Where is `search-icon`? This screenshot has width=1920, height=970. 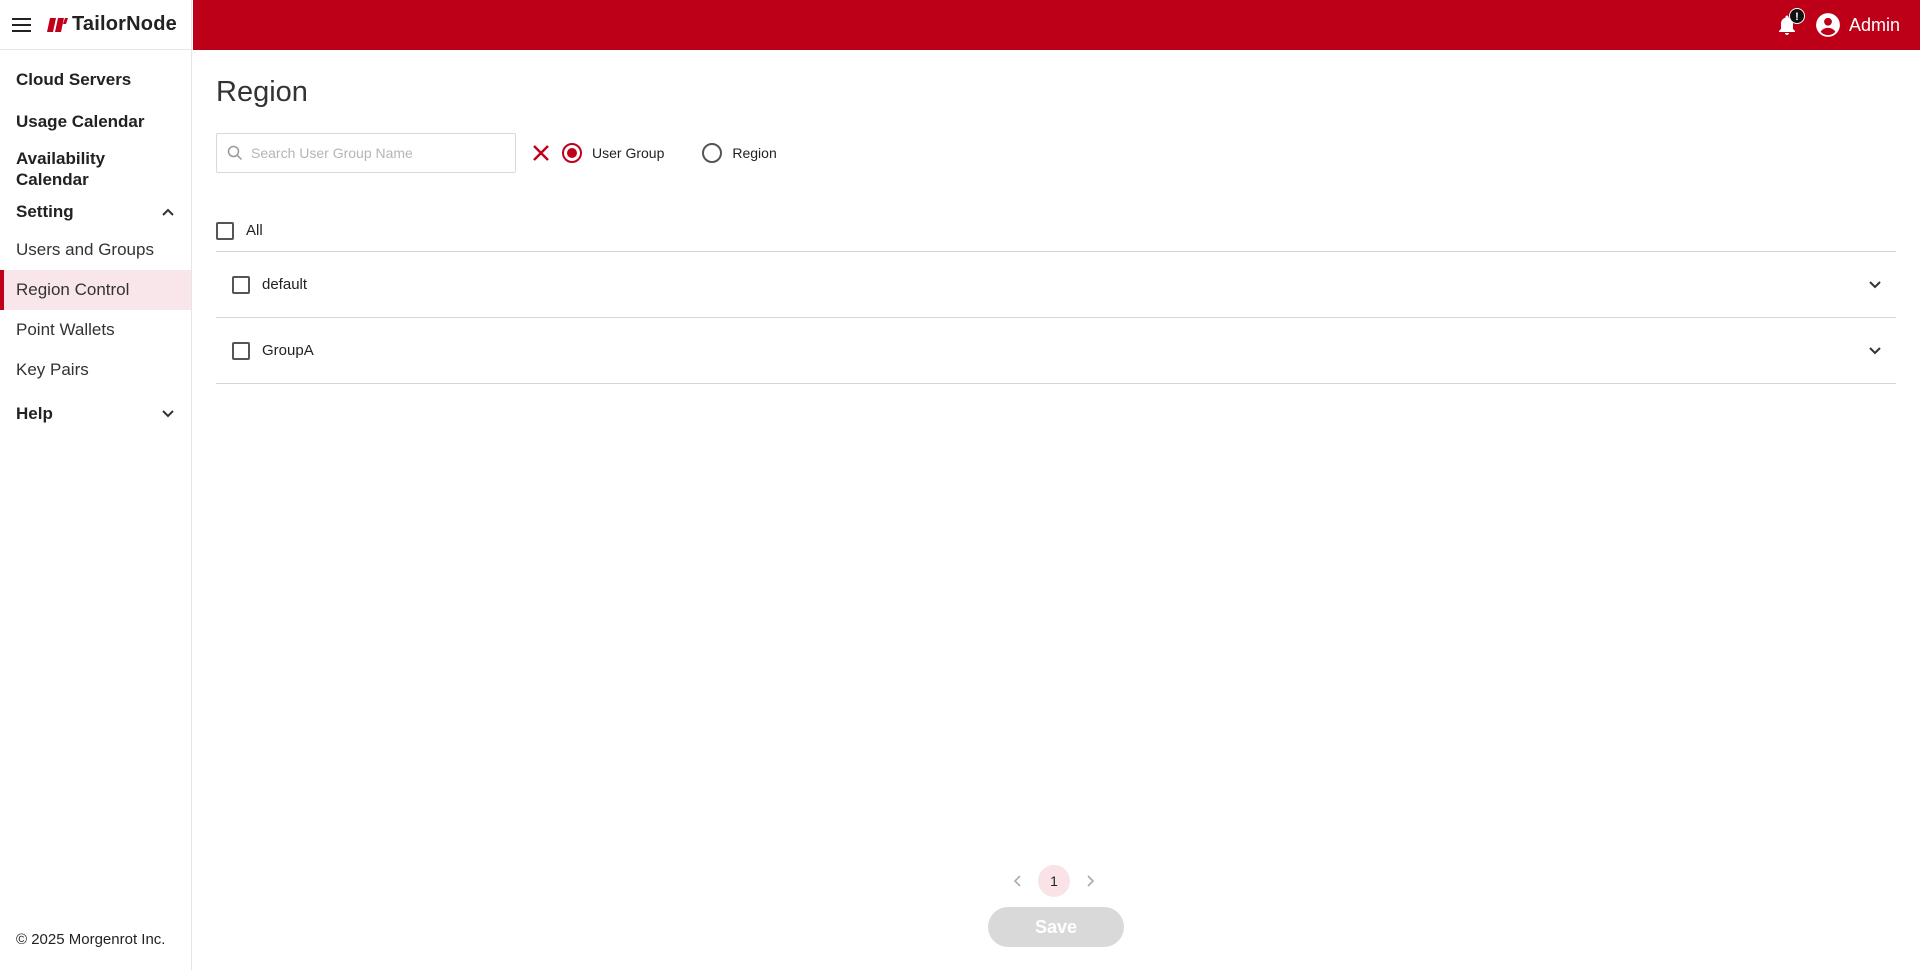
search-icon is located at coordinates (235, 153).